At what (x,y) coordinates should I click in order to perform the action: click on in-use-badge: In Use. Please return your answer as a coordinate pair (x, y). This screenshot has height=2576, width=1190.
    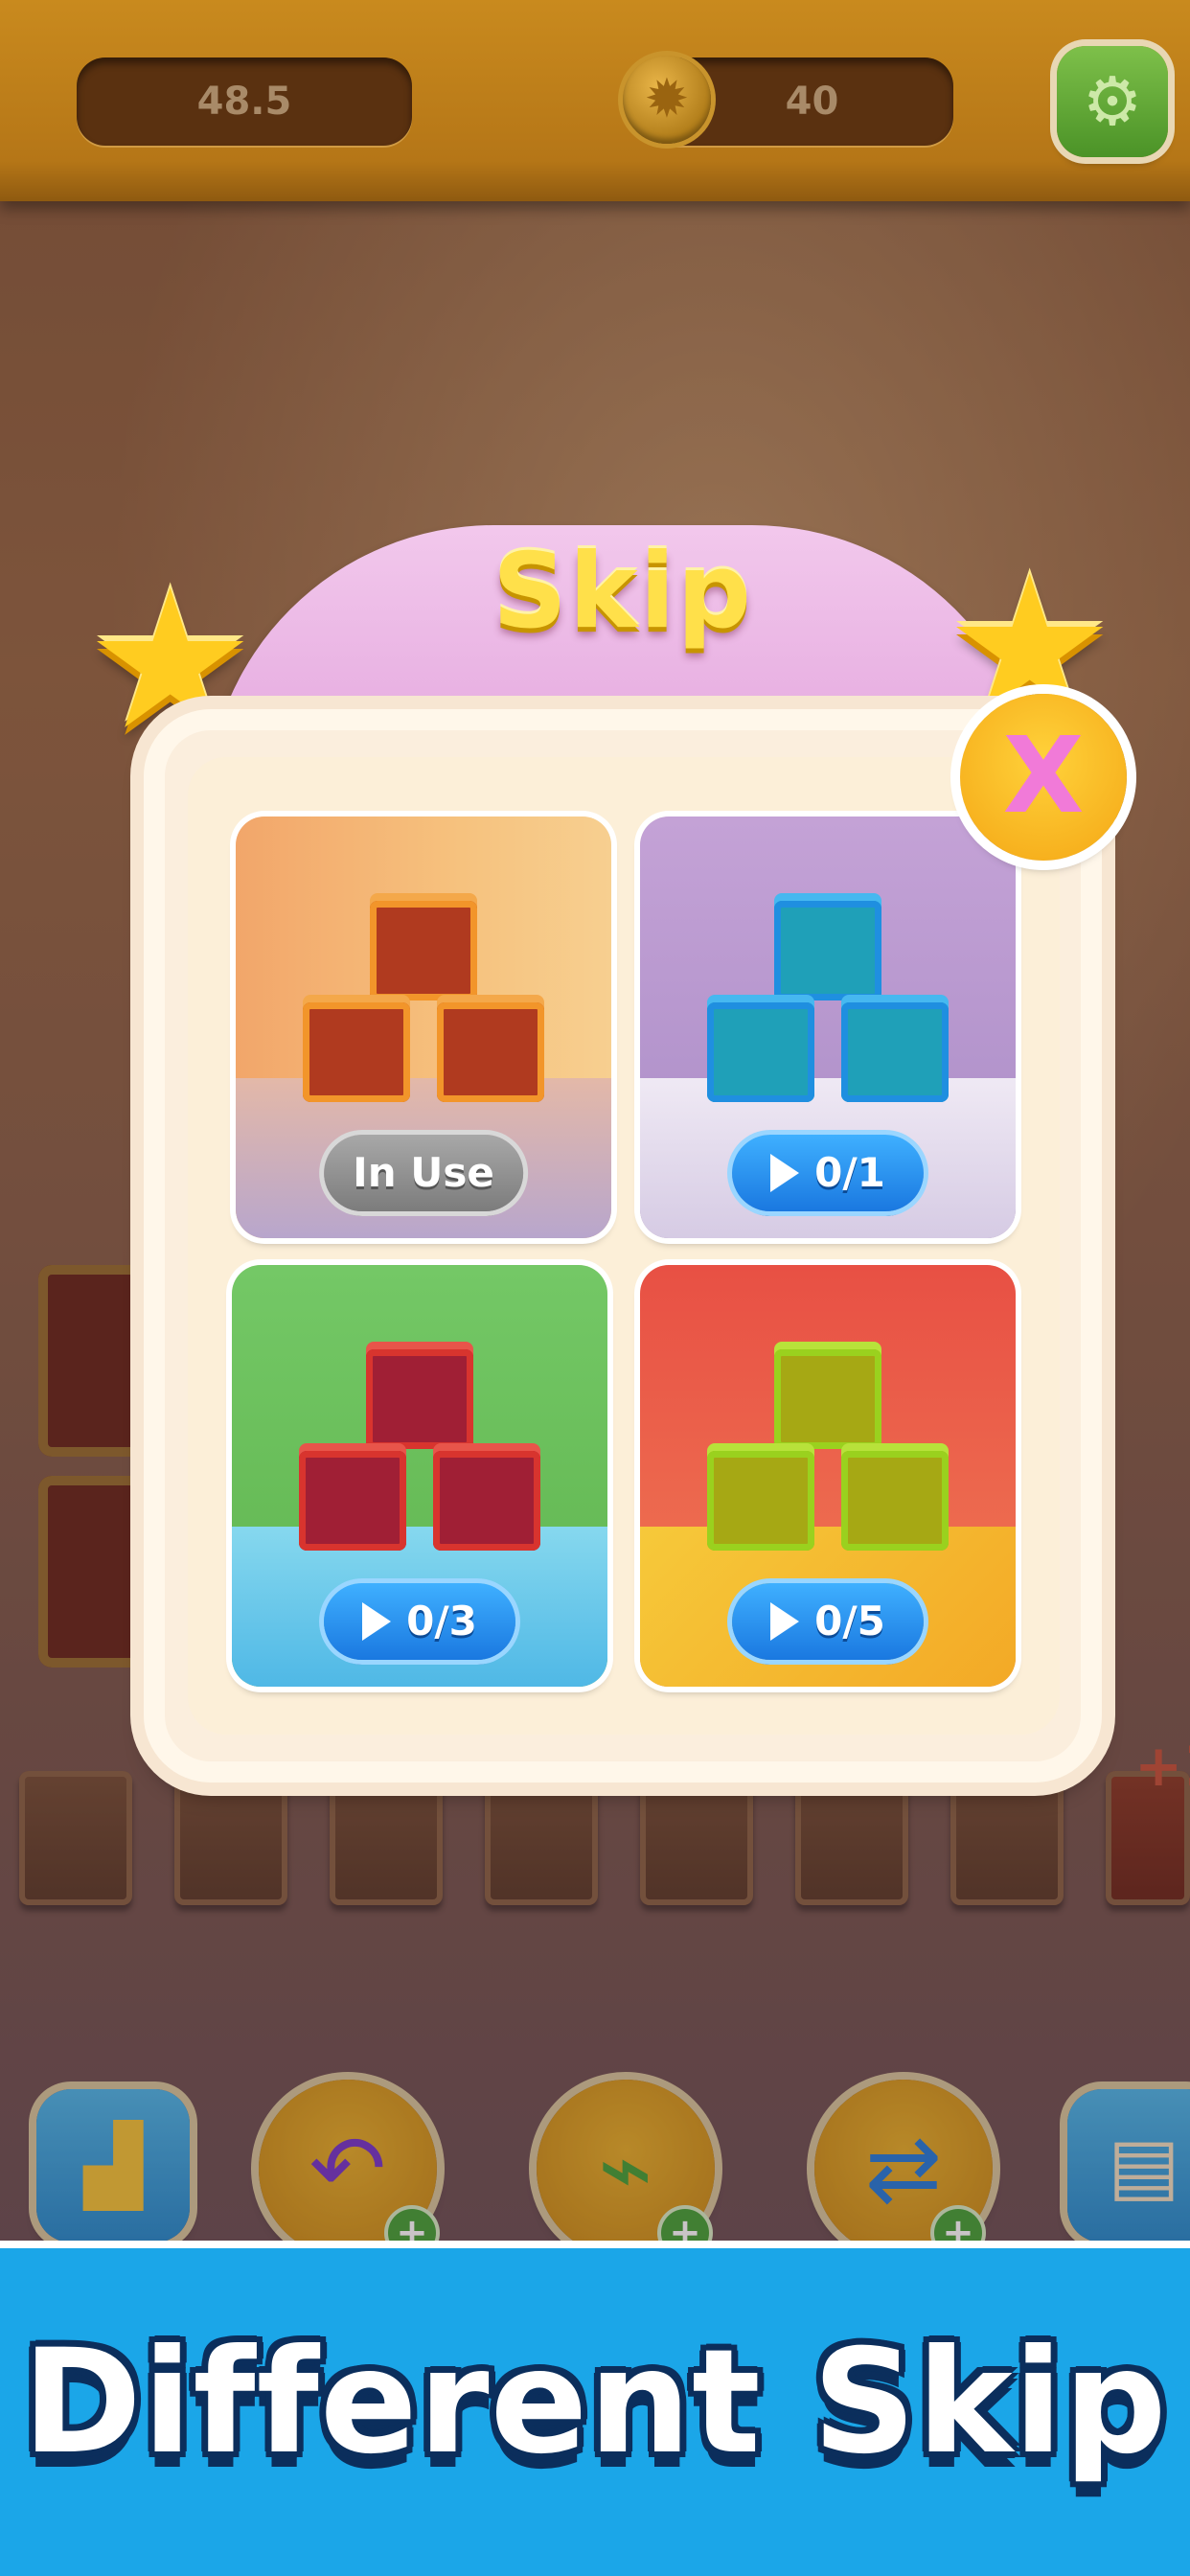
    Looking at the image, I should click on (424, 1173).